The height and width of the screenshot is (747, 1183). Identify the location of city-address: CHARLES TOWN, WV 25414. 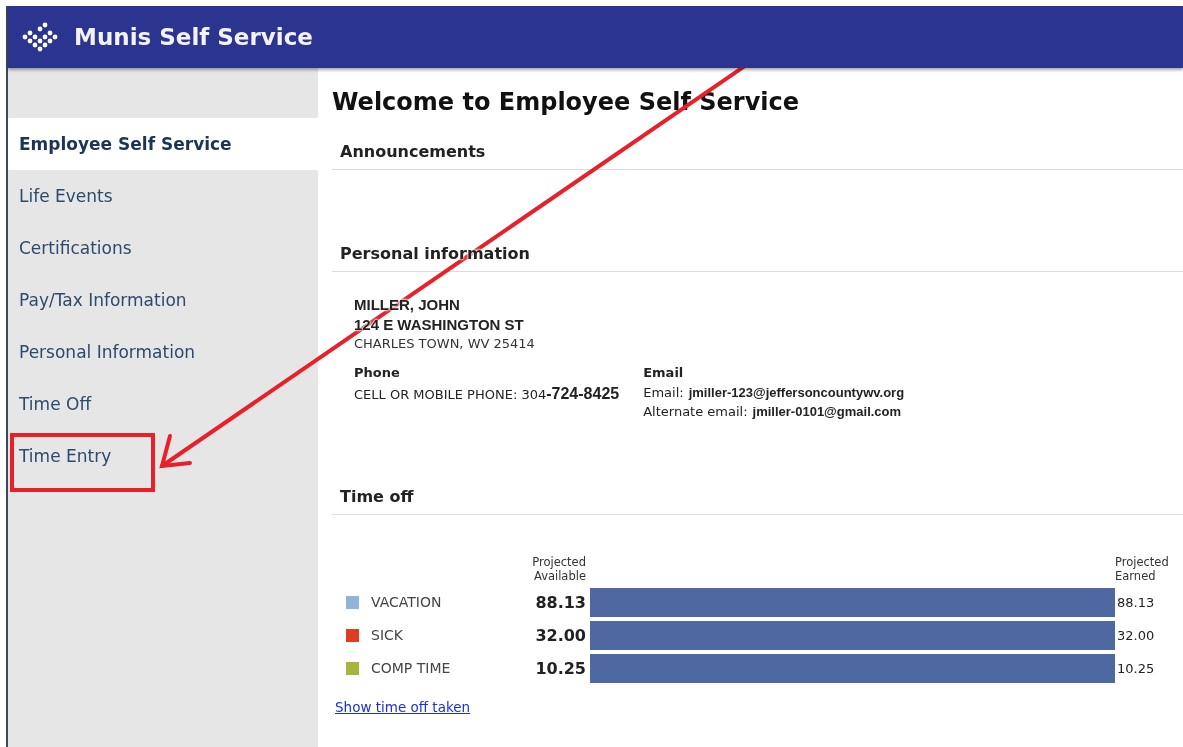
(445, 343).